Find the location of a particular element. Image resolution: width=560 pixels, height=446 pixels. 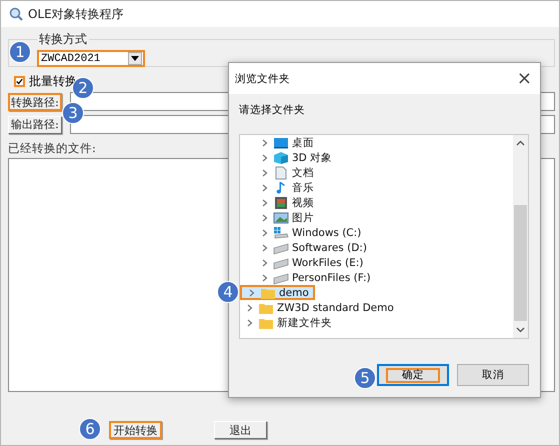

path-button: 输出路径: is located at coordinates (35, 125).